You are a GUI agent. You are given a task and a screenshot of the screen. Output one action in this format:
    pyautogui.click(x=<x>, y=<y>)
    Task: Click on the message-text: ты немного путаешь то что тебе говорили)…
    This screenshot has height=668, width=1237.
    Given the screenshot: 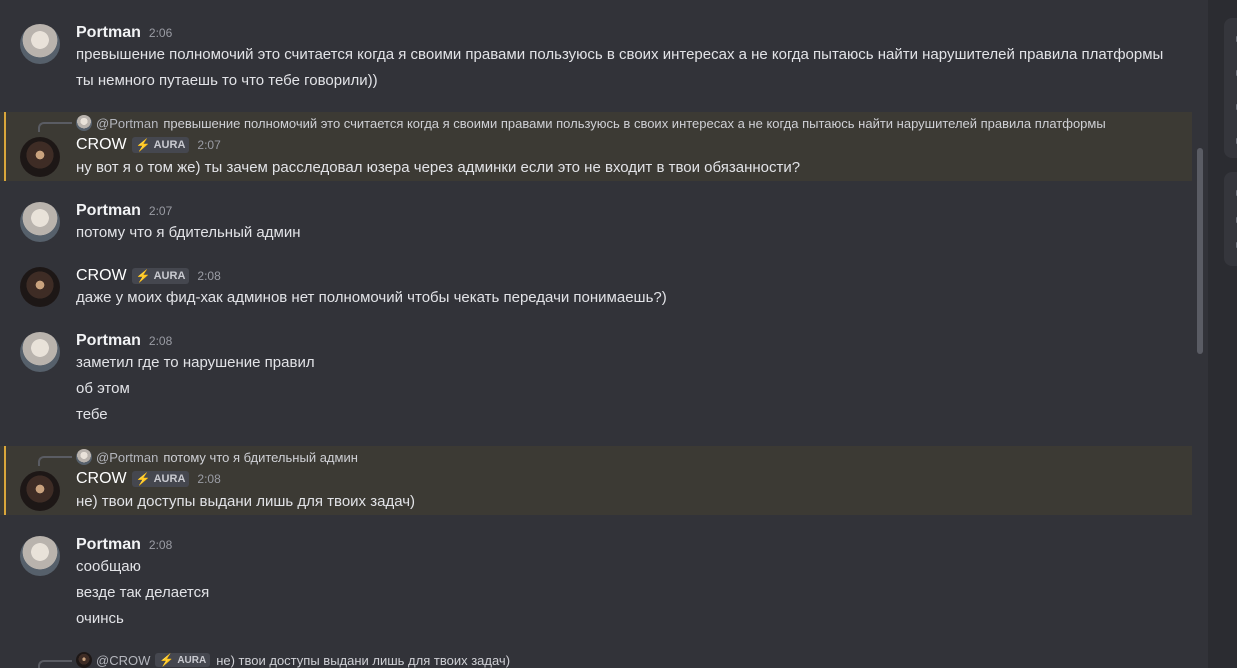 What is the action you would take?
    pyautogui.click(x=227, y=80)
    